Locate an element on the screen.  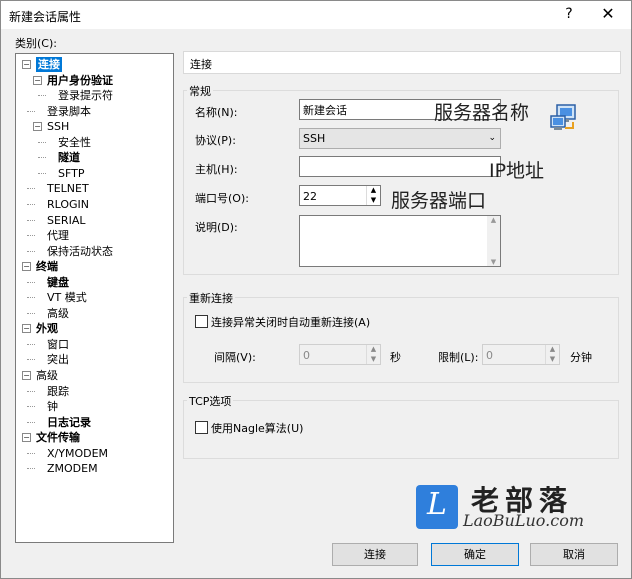
tree-item: 钟 is located at coordinates (52, 406).